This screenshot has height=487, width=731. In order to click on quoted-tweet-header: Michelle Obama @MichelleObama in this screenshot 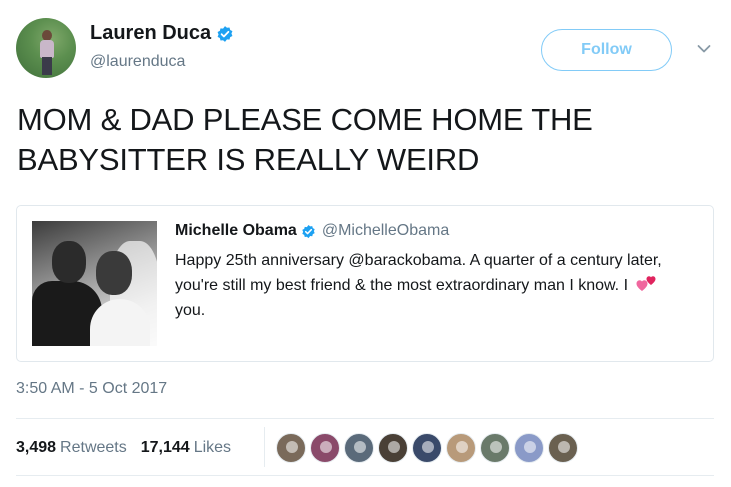, I will do `click(312, 231)`.